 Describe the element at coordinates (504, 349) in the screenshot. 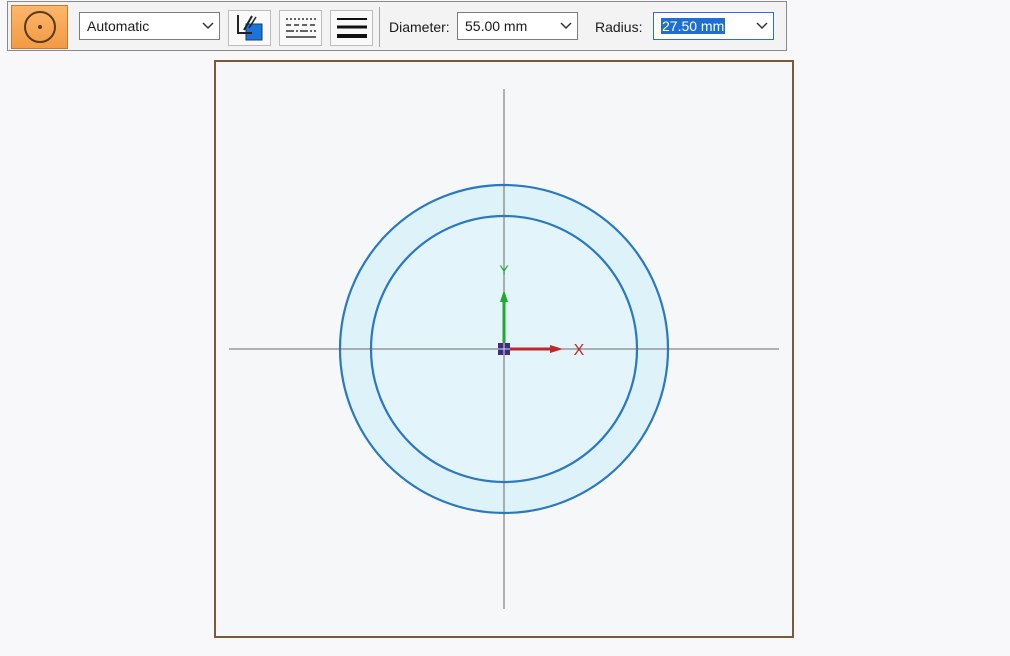

I see `origin-marker` at that location.